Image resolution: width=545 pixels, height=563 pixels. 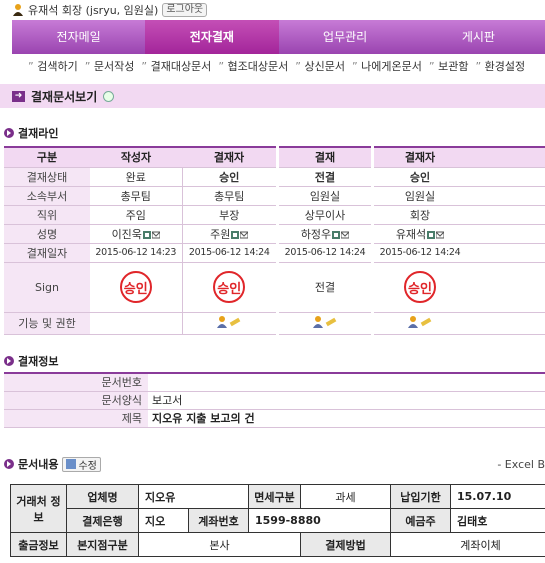 I want to click on subnav-cooperation-target: 협조대상문서, so click(x=253, y=66).